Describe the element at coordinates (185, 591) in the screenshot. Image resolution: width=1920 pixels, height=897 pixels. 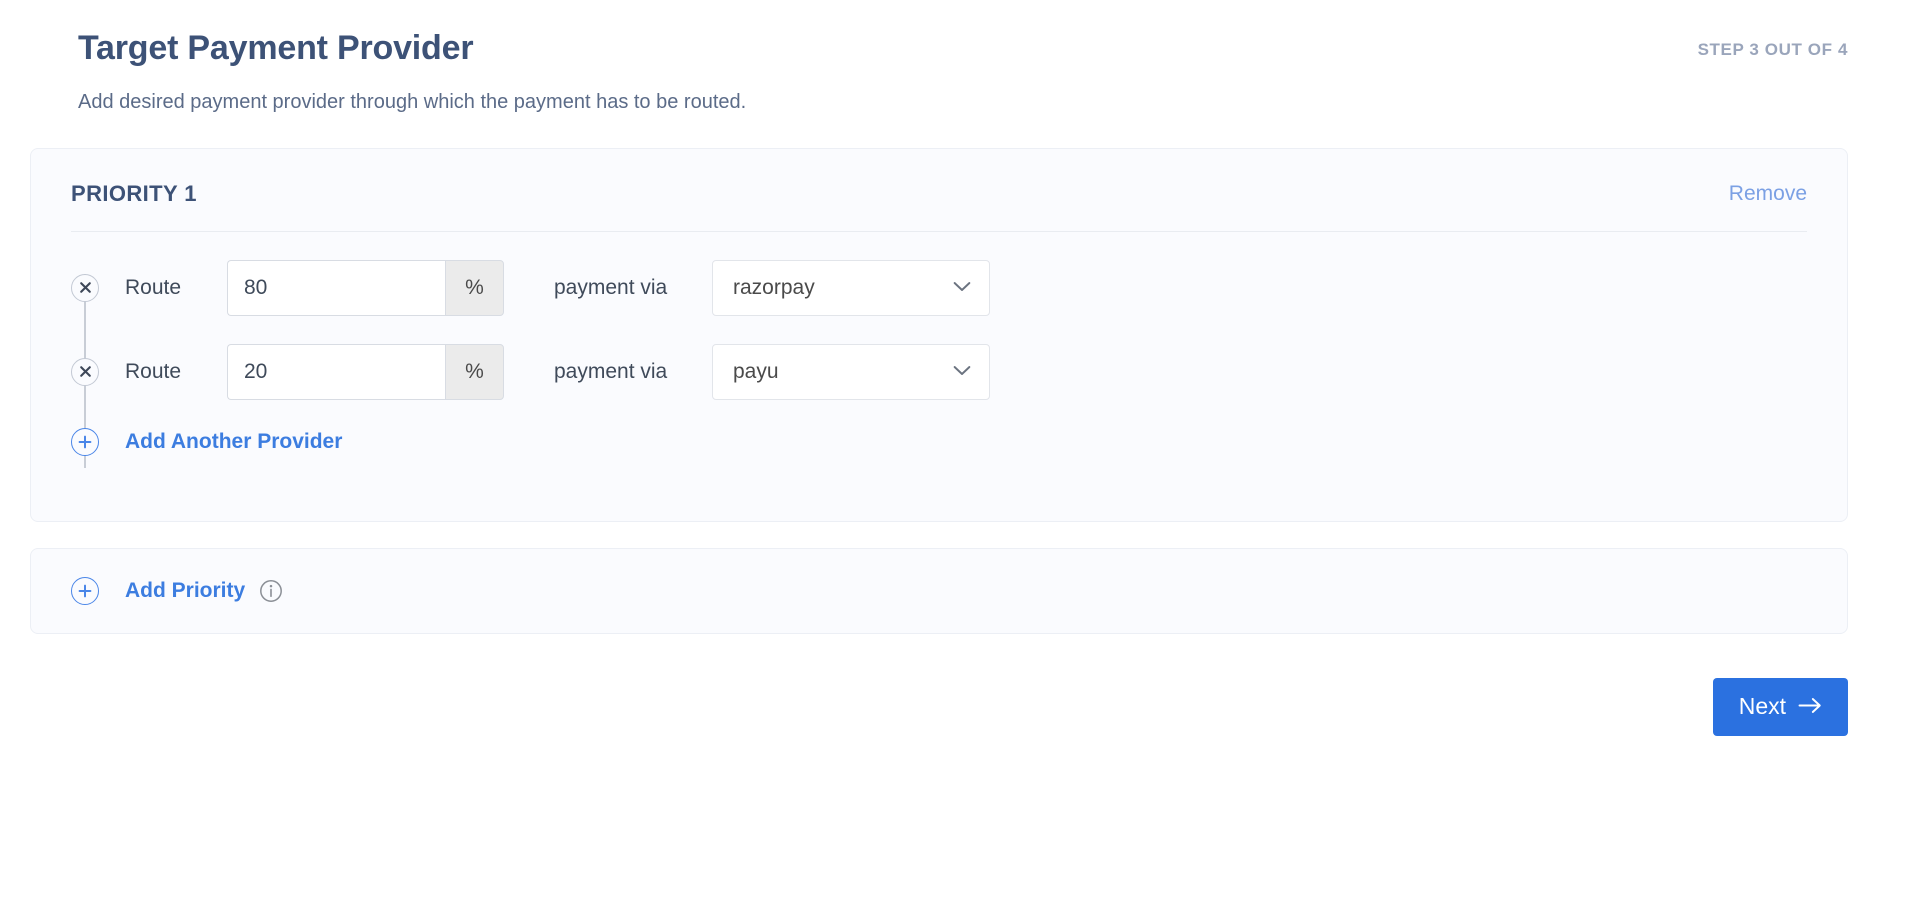
I see `add-priority-label: Add Priority` at that location.